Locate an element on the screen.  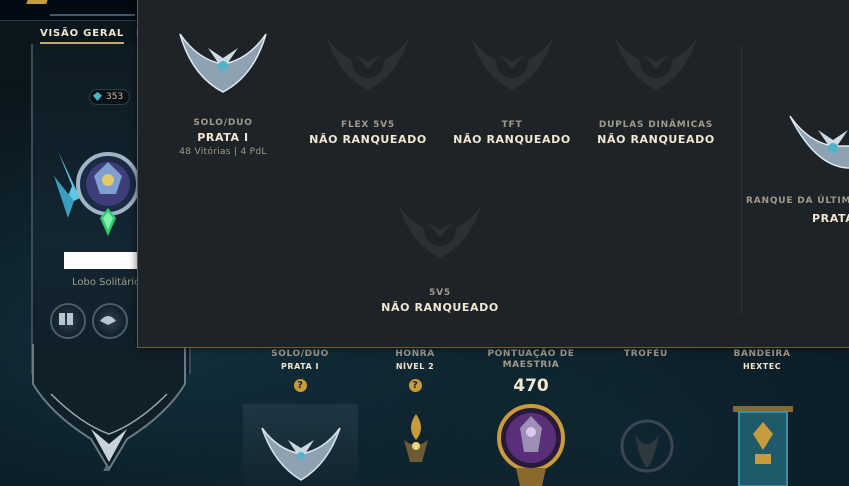
popup-divider is located at coordinates (741, 180).